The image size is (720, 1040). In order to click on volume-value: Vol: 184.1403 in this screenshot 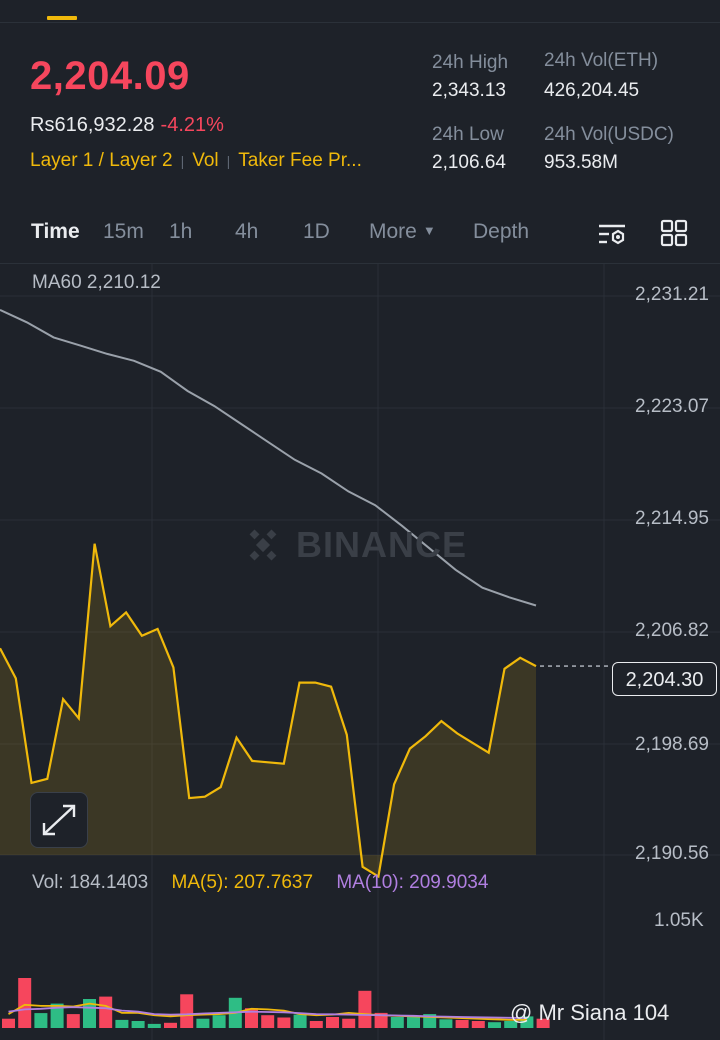, I will do `click(90, 882)`.